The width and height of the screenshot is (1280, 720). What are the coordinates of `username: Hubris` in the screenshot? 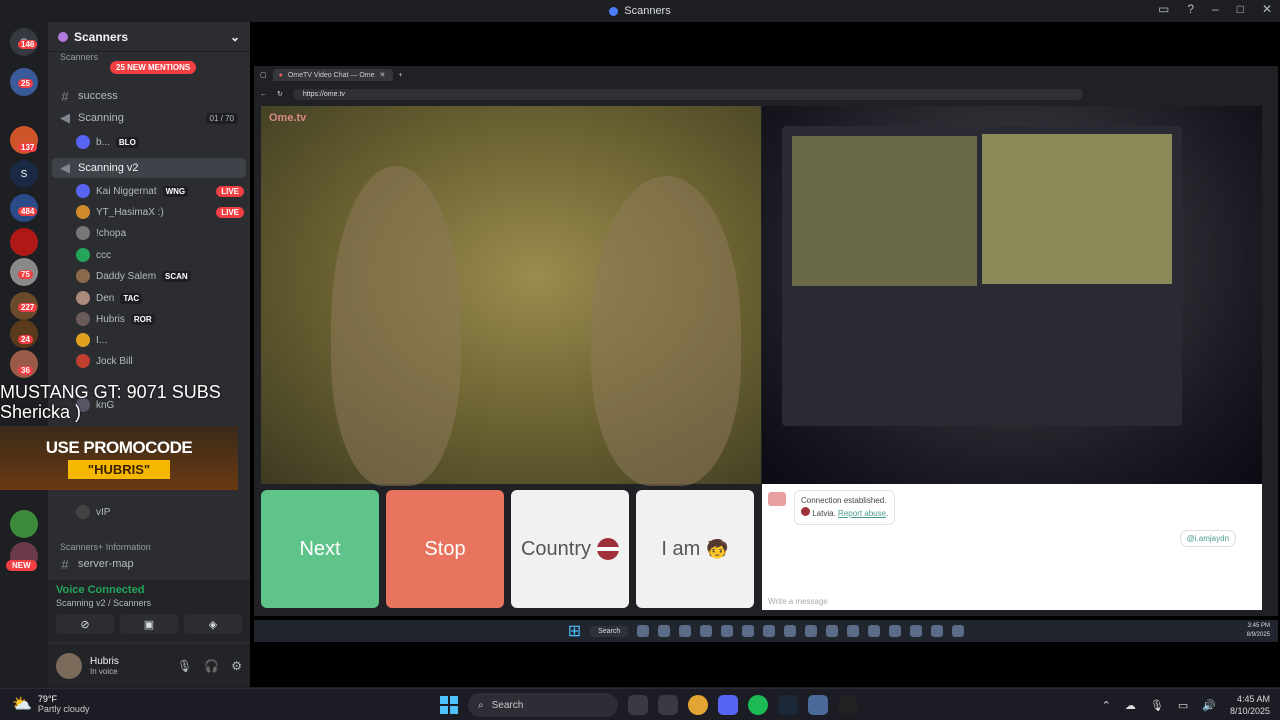 It's located at (104, 661).